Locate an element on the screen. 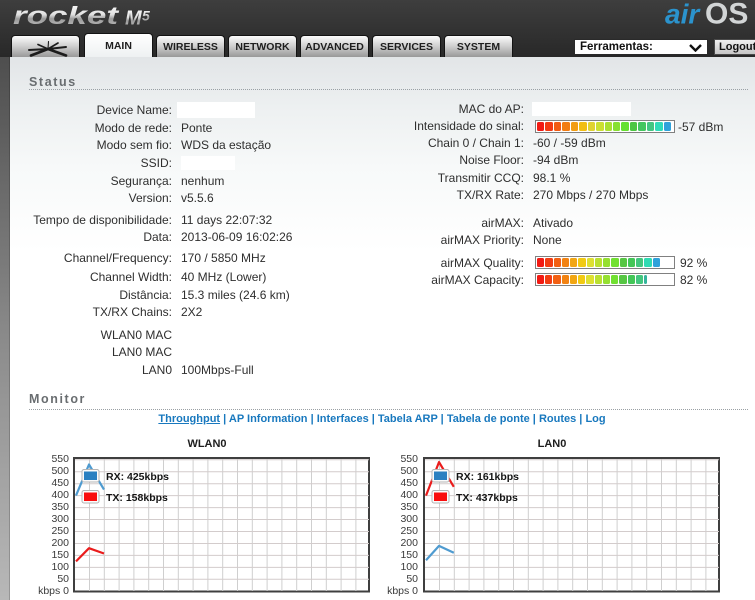 This screenshot has height=600, width=755. svg-text: RX: 425kbps is located at coordinates (137, 477).